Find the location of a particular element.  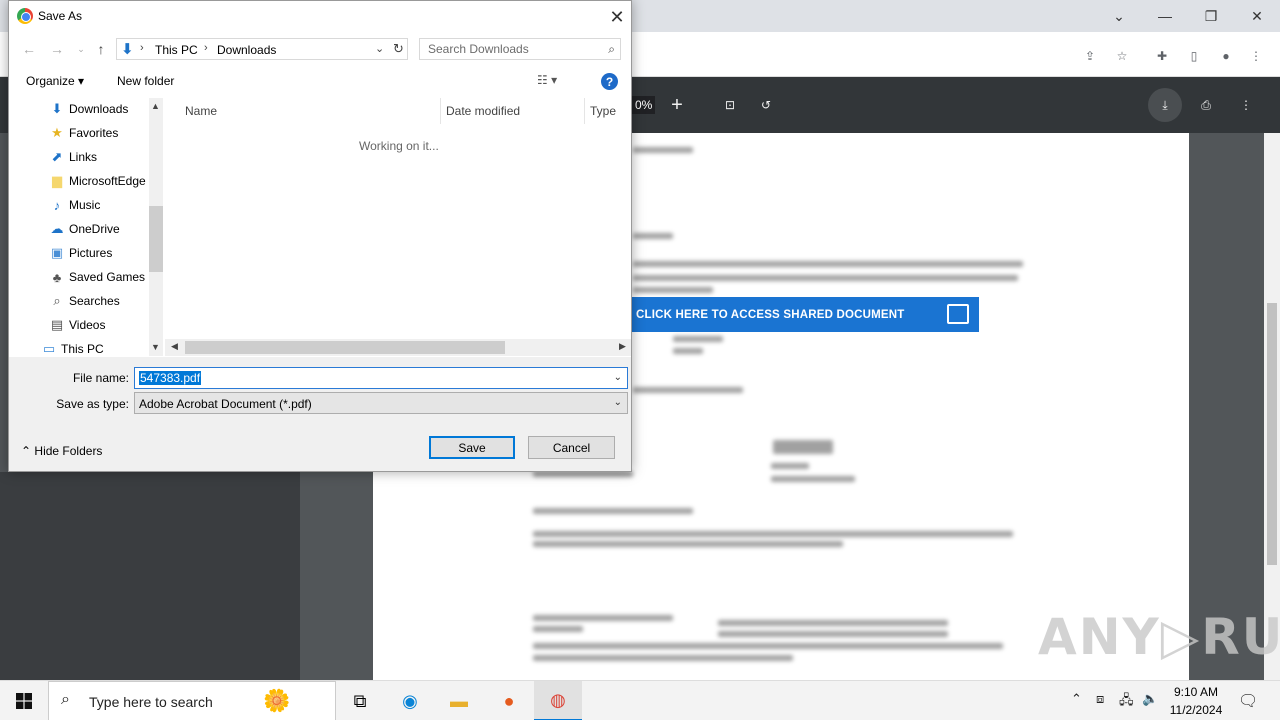

close-window-button: ✕ is located at coordinates (1257, 16).